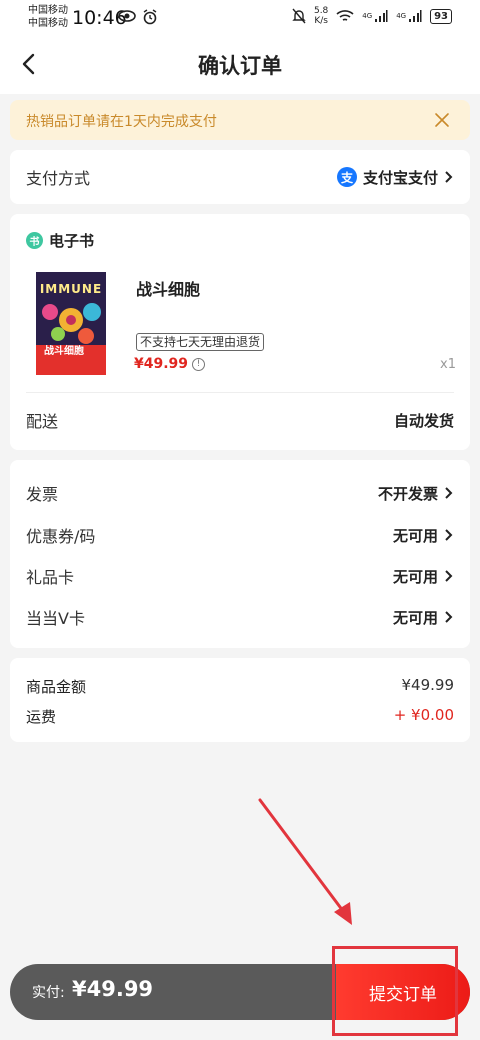  What do you see at coordinates (61, 536) in the screenshot?
I see `coupon-label: 优惠券/码` at bounding box center [61, 536].